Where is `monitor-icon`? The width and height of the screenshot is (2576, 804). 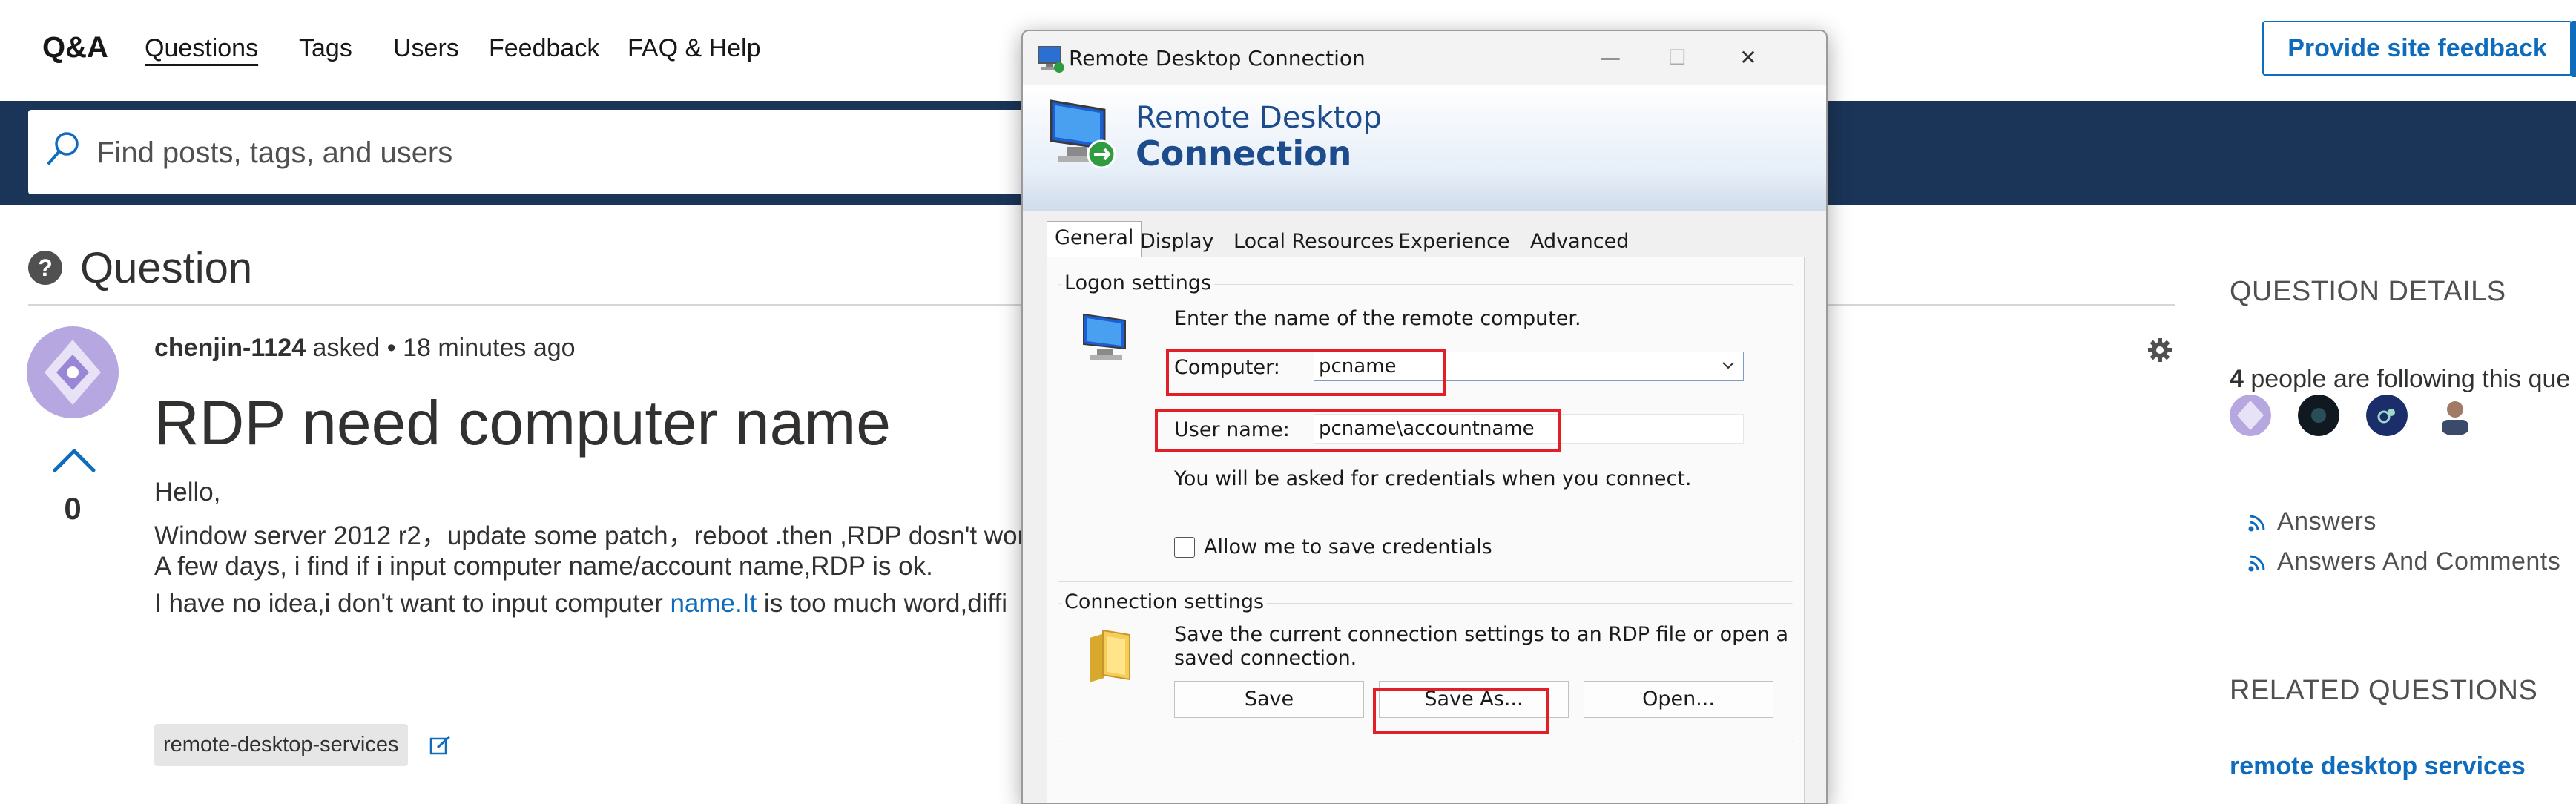
monitor-icon is located at coordinates (1083, 134).